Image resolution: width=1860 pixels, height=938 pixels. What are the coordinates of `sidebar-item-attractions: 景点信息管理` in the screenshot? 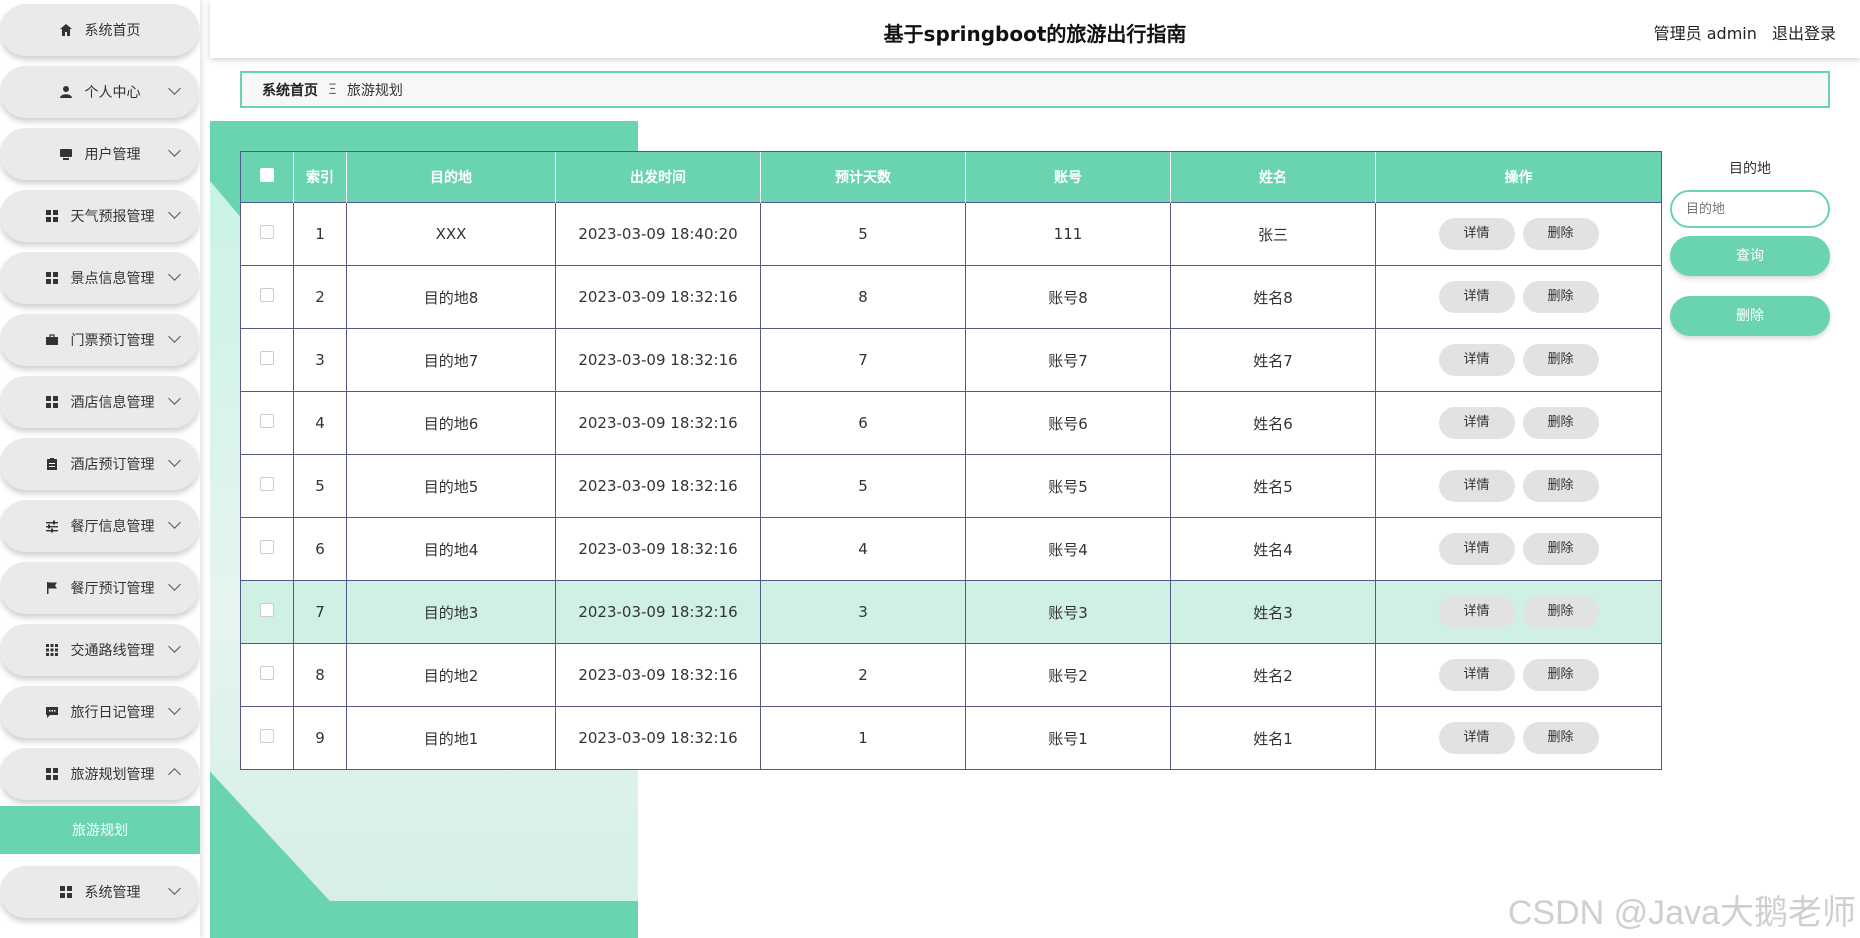 It's located at (99, 278).